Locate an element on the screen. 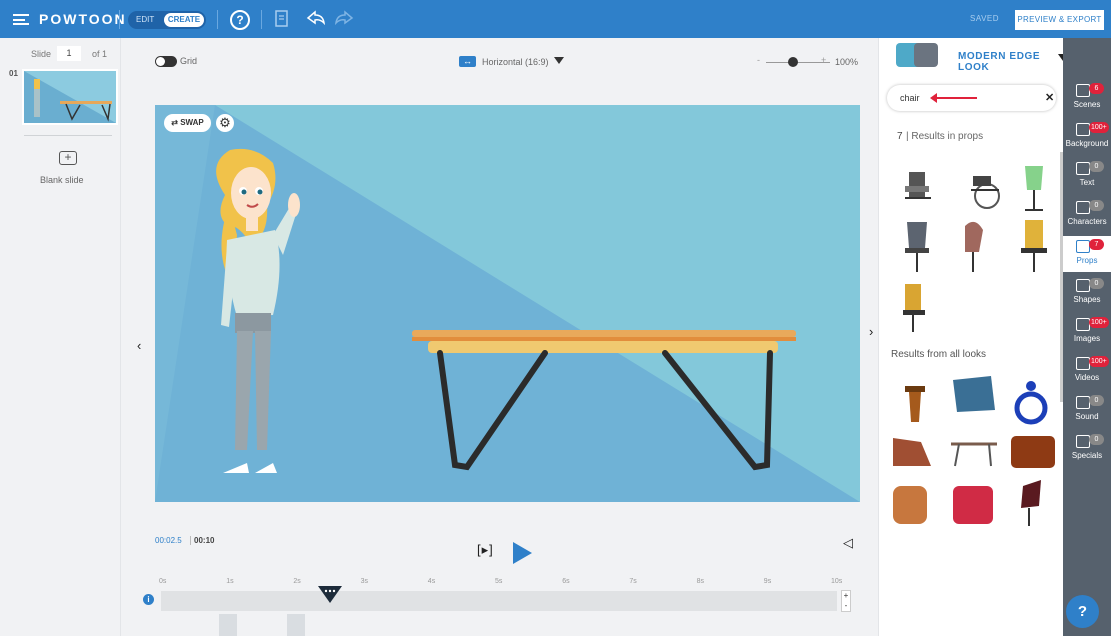  nav-item-background: 100+ Background is located at coordinates (1087, 137).